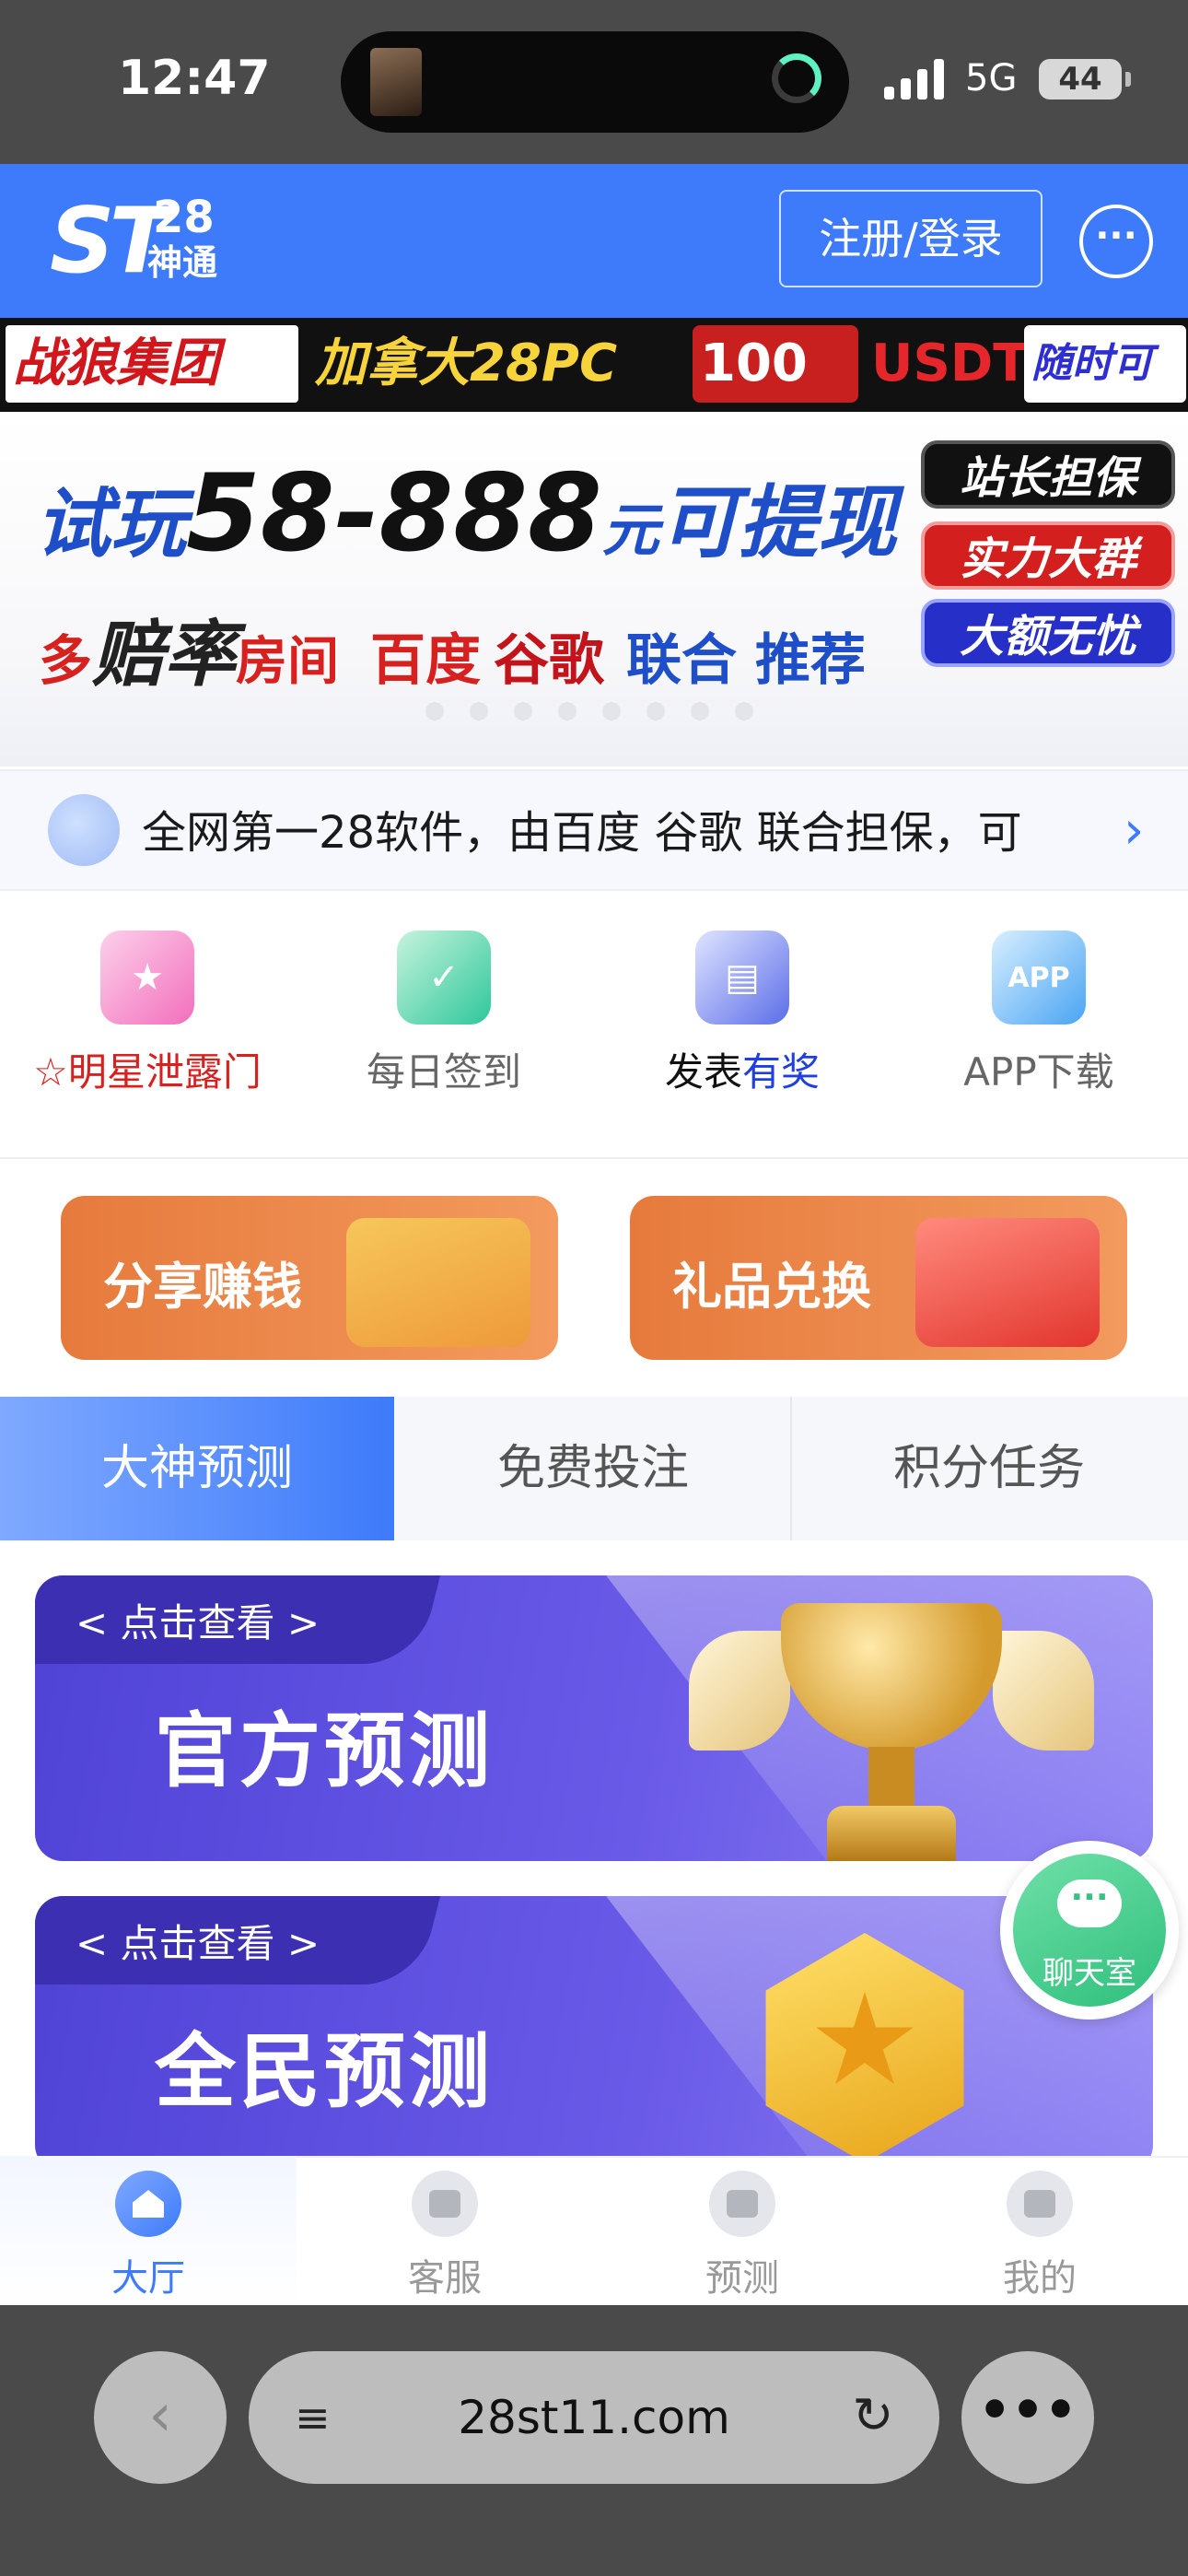 This screenshot has width=1188, height=2576. Describe the element at coordinates (878, 1278) in the screenshot. I see `gift-exchange-button: 礼品兑换` at that location.